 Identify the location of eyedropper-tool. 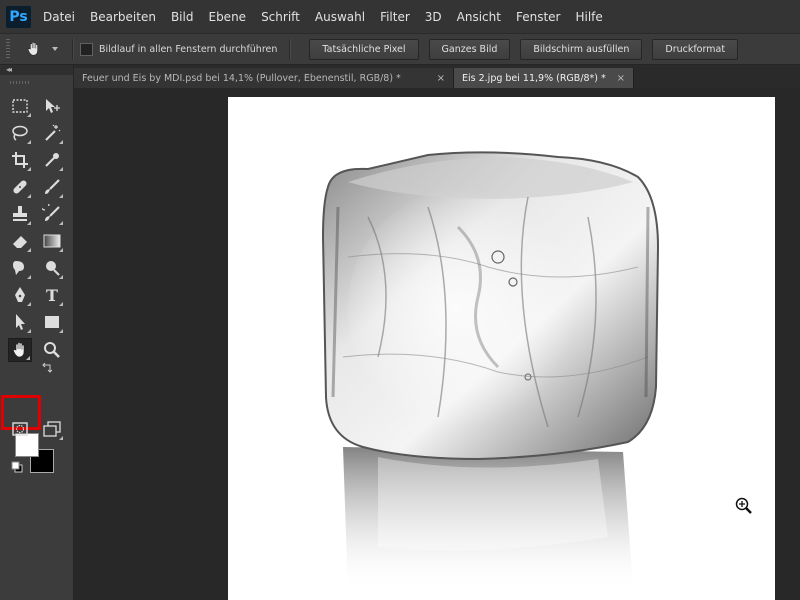
(52, 160).